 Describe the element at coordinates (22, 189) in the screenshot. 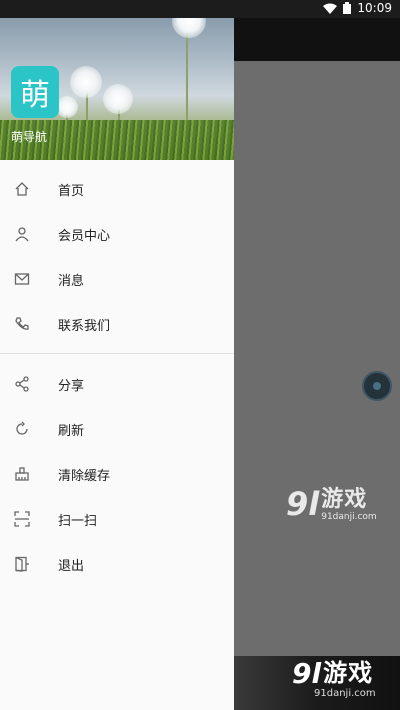

I see `home-icon` at that location.